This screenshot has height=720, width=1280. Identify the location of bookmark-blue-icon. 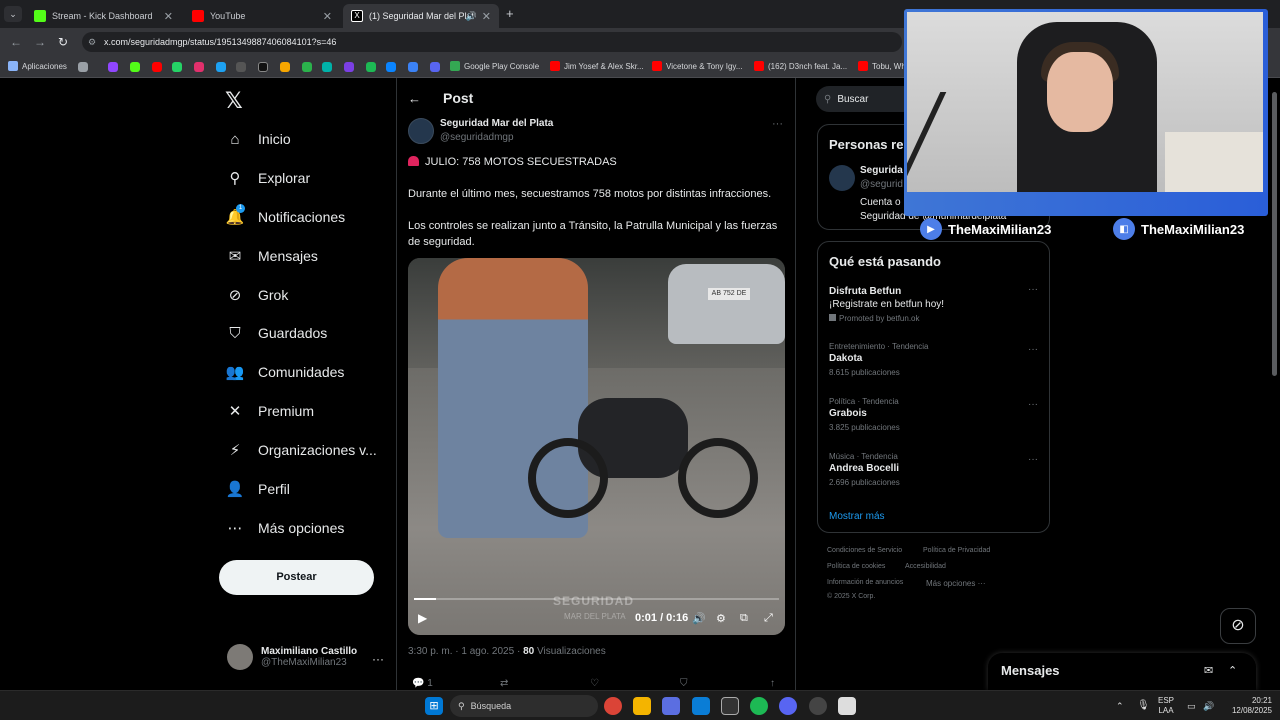
(391, 67).